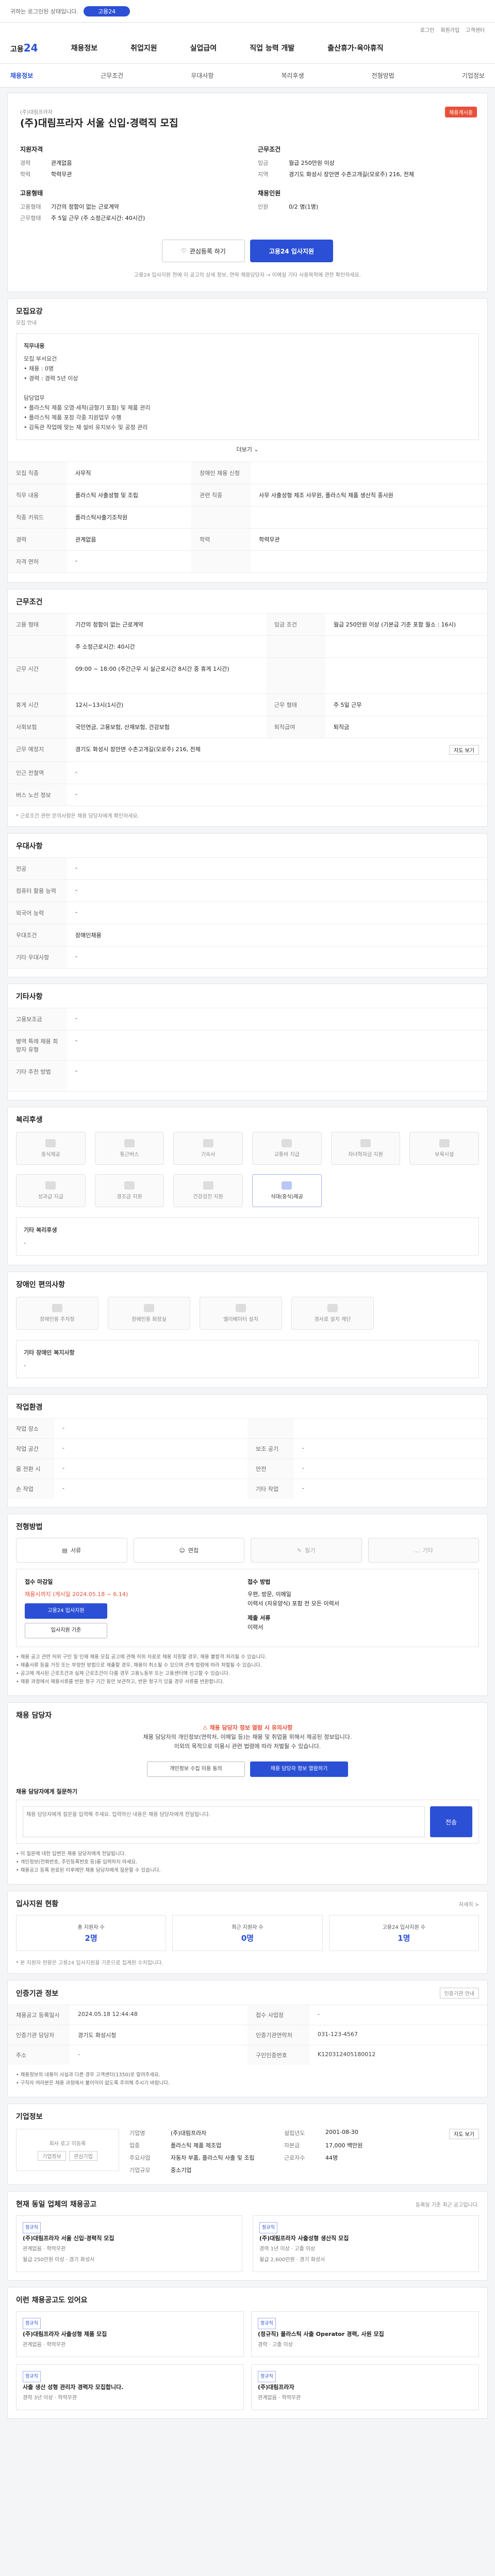  What do you see at coordinates (184, 251) in the screenshot?
I see `heart-icon: ♡` at bounding box center [184, 251].